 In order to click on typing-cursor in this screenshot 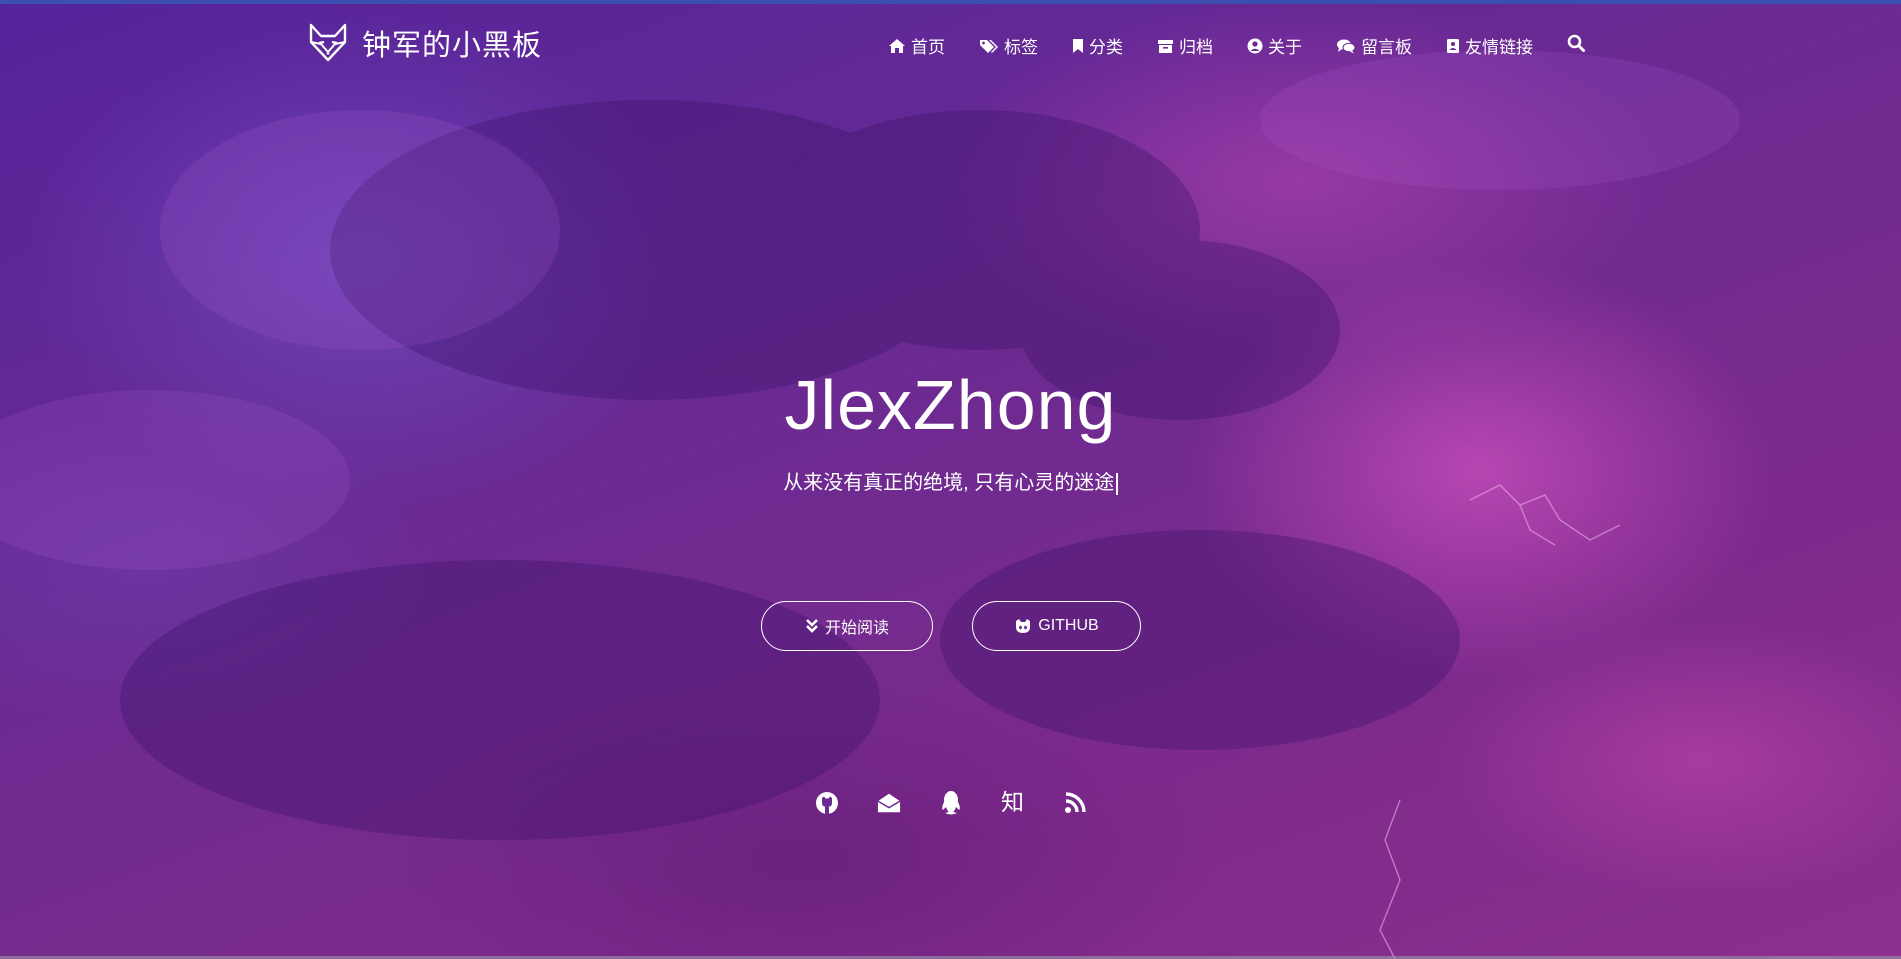, I will do `click(1117, 483)`.